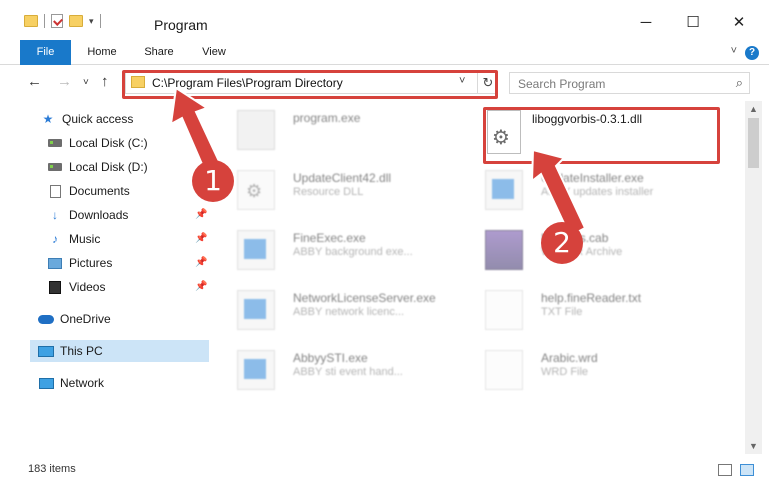  I want to click on properties-icon, so click(57, 21).